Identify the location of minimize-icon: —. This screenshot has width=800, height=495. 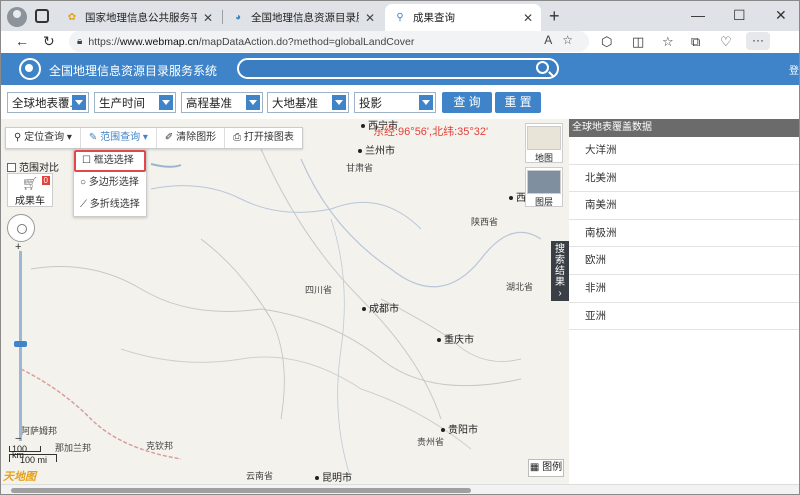
(698, 15).